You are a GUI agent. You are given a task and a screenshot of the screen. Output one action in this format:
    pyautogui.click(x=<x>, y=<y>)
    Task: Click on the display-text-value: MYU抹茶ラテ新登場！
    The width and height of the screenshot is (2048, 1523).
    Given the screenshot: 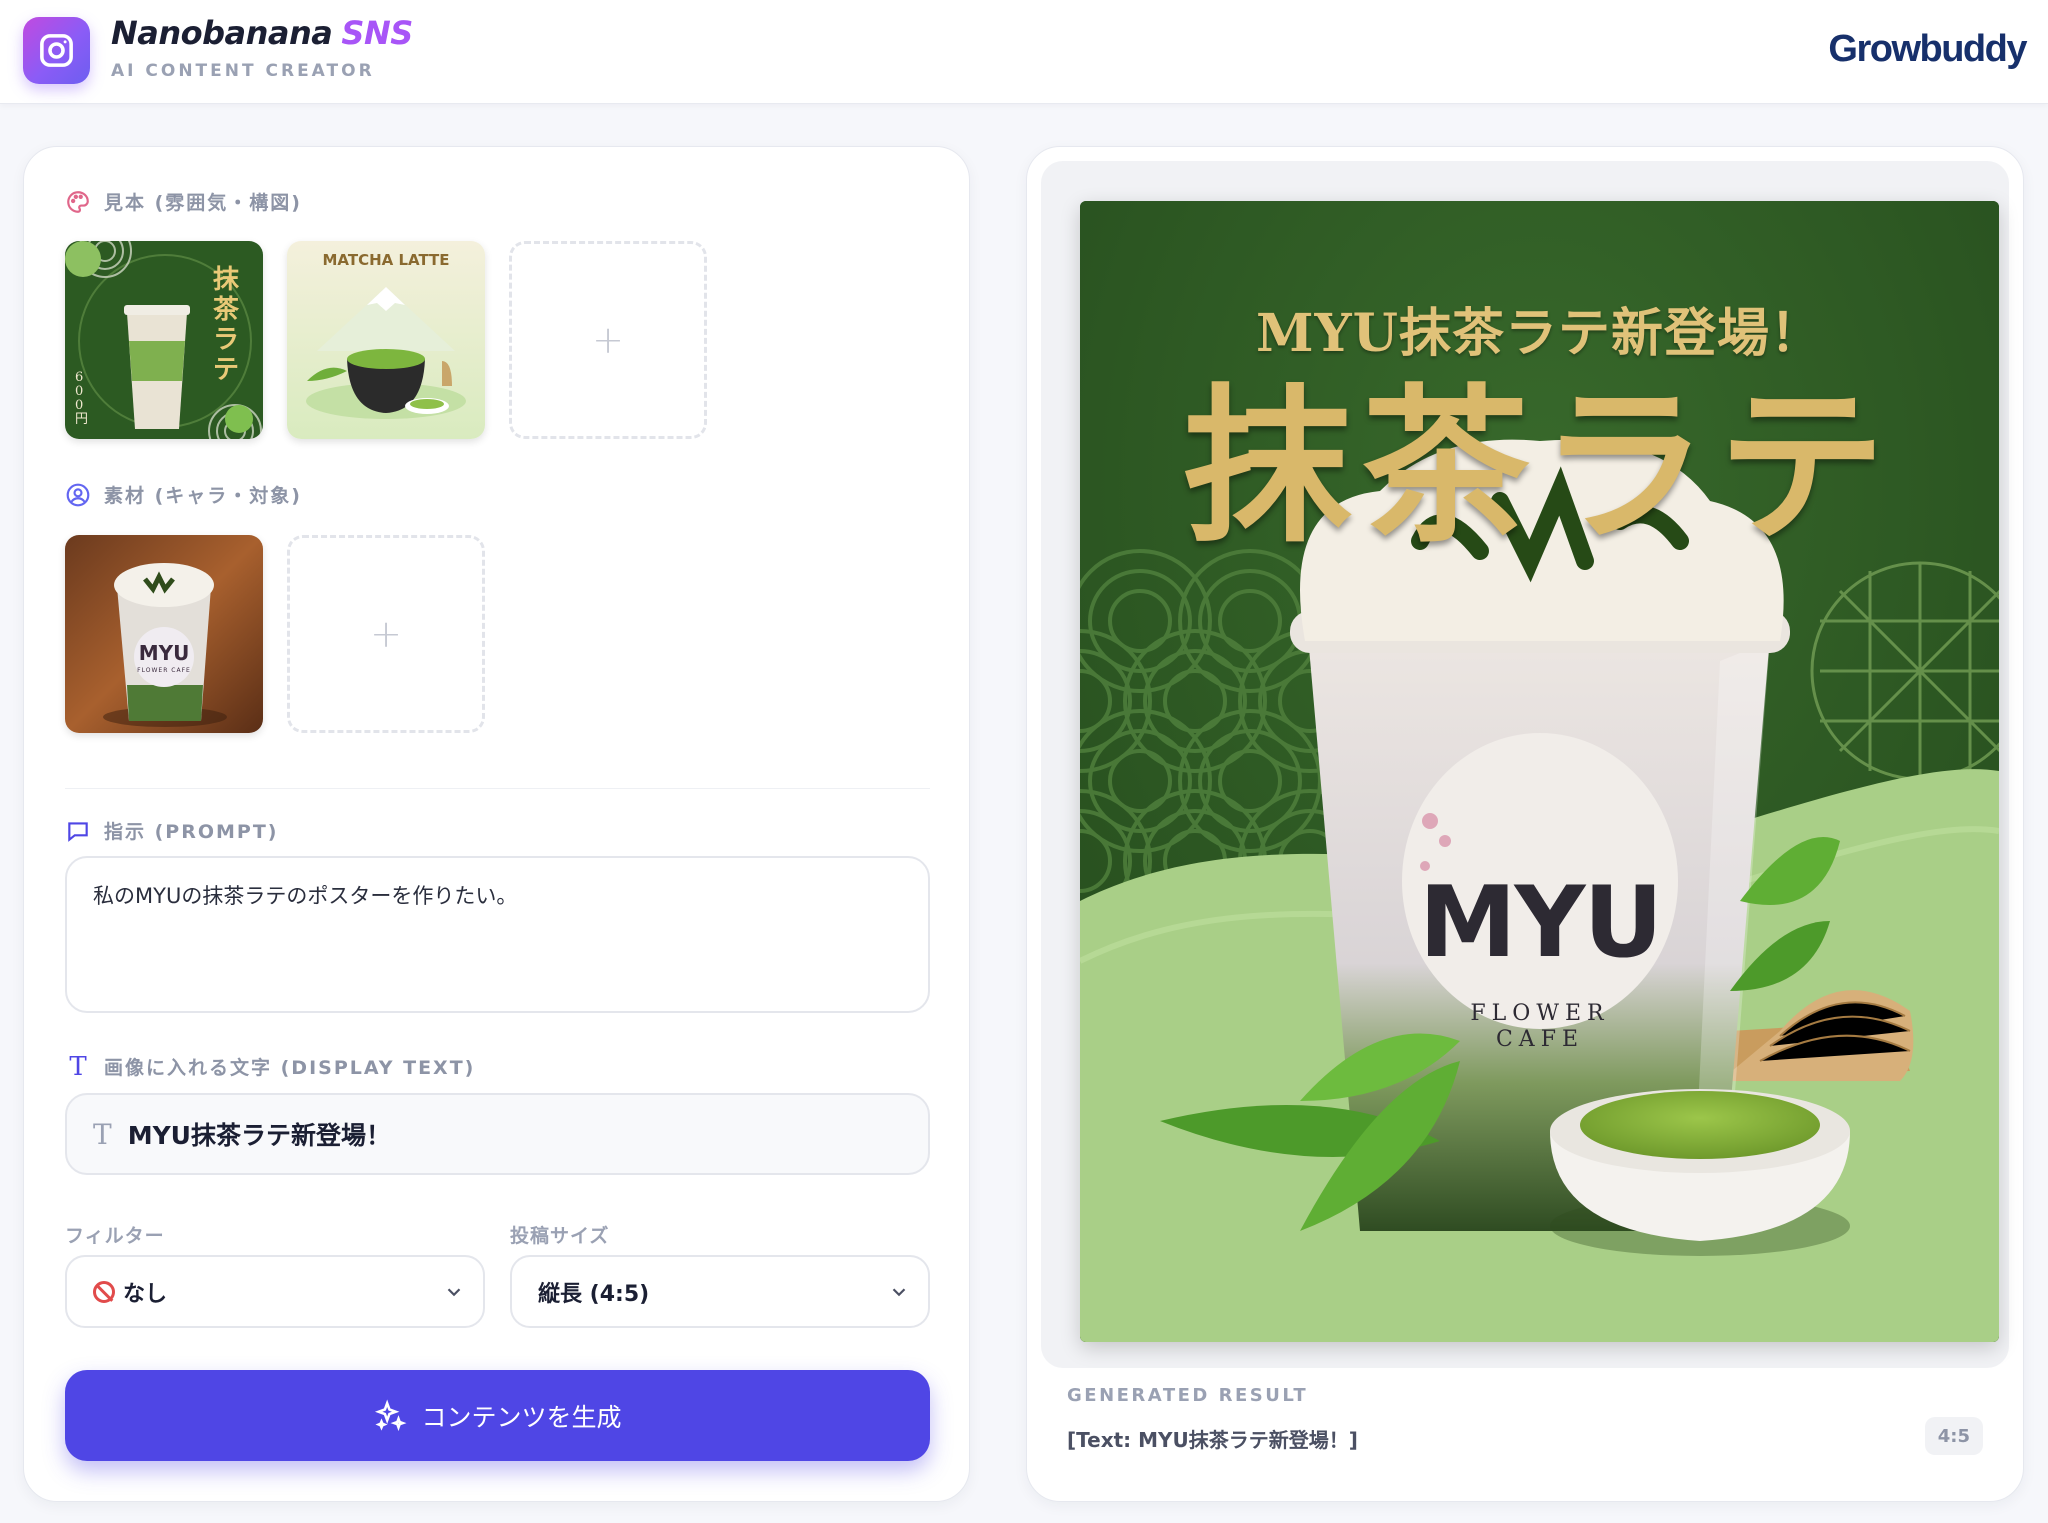 What is the action you would take?
    pyautogui.click(x=259, y=1135)
    